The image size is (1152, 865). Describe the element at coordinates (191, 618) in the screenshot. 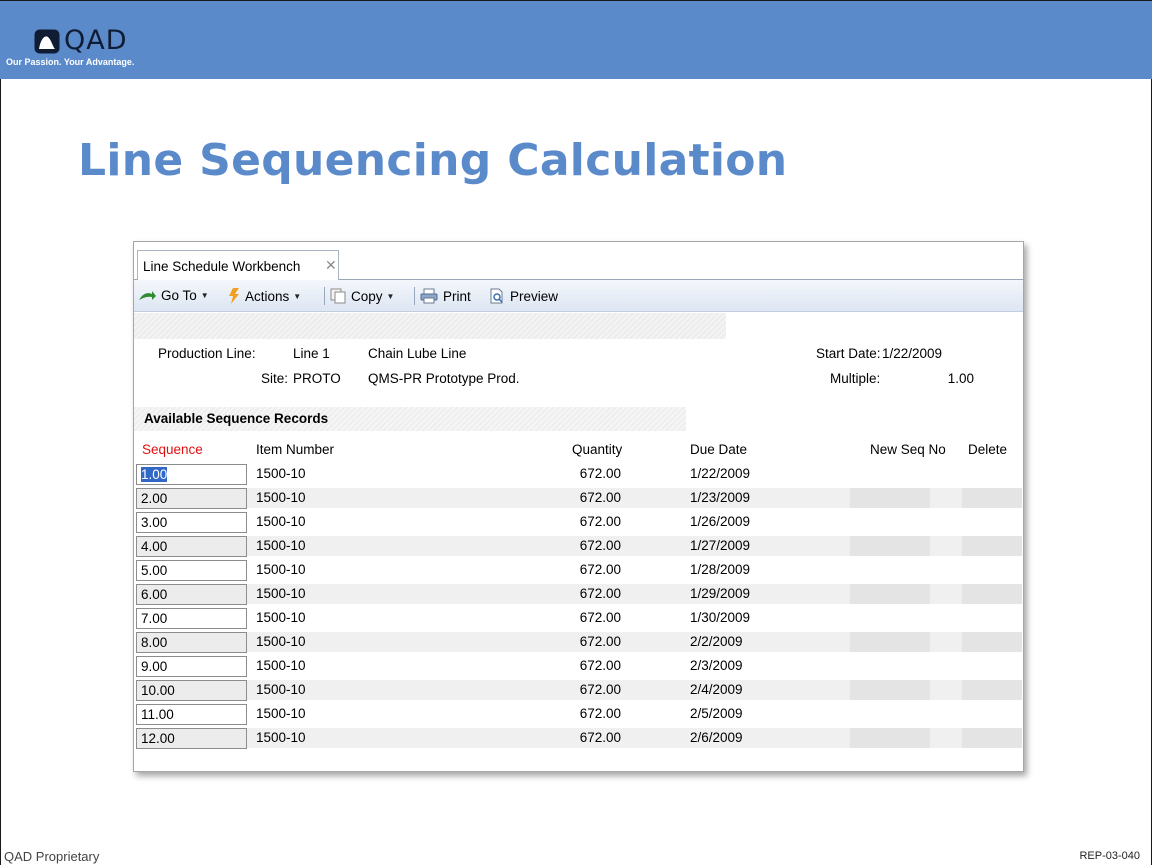

I see `sequence-input: 7.00` at that location.